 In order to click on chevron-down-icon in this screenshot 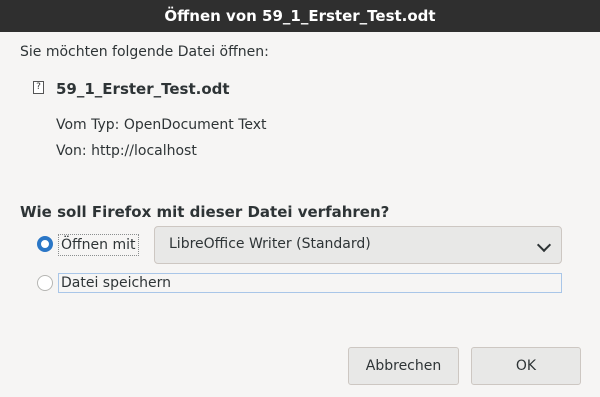, I will do `click(544, 245)`.